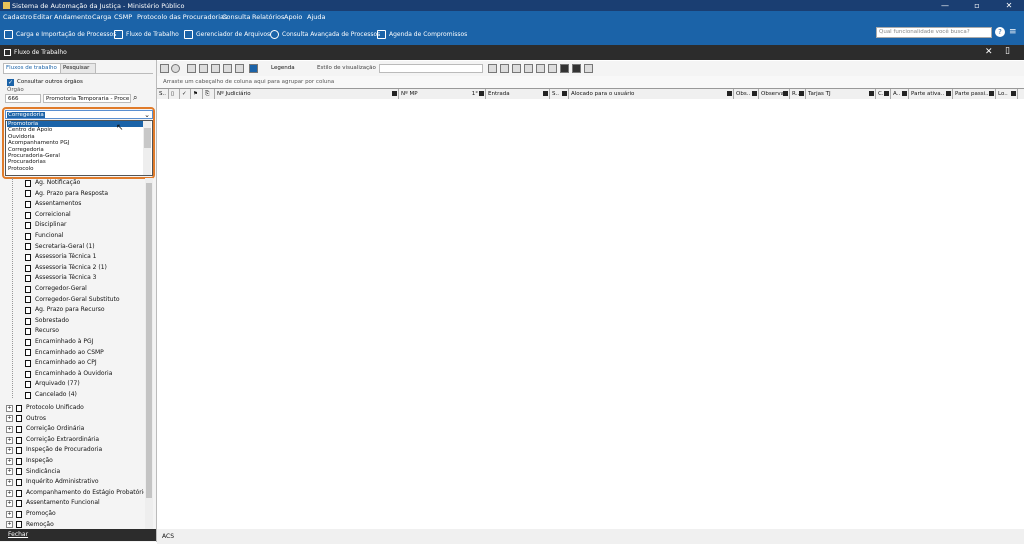  I want to click on columns-icon, so click(227, 68).